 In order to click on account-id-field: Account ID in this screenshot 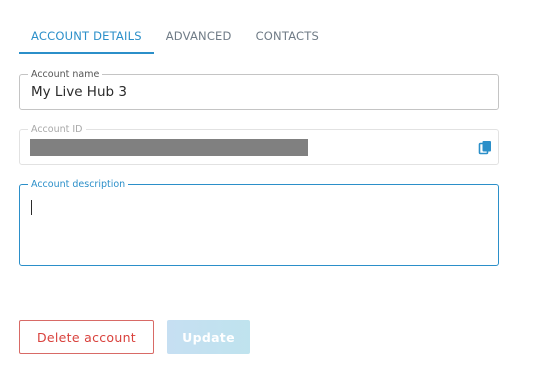, I will do `click(259, 144)`.